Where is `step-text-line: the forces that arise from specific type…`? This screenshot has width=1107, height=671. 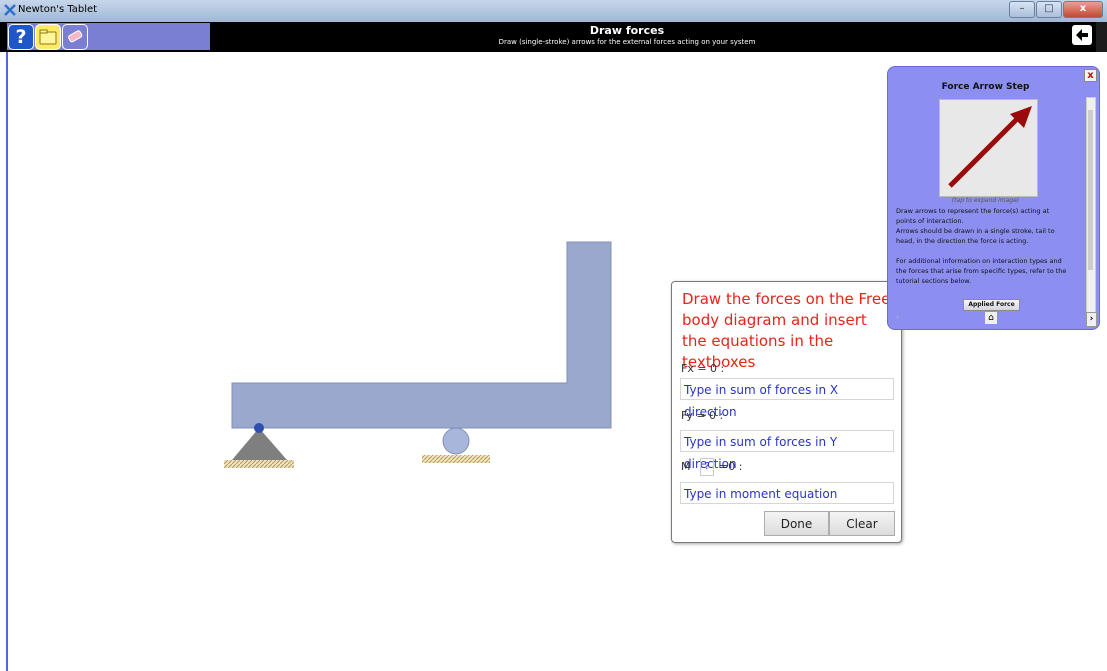 step-text-line: the forces that arise from specific type… is located at coordinates (981, 271).